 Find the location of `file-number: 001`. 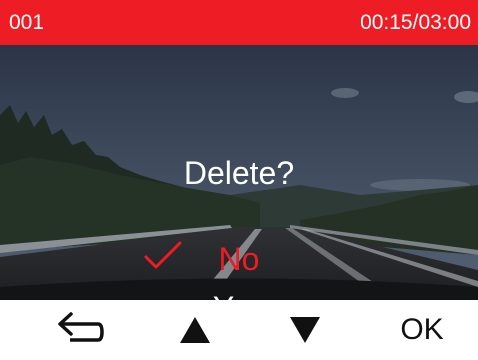

file-number: 001 is located at coordinates (27, 22).